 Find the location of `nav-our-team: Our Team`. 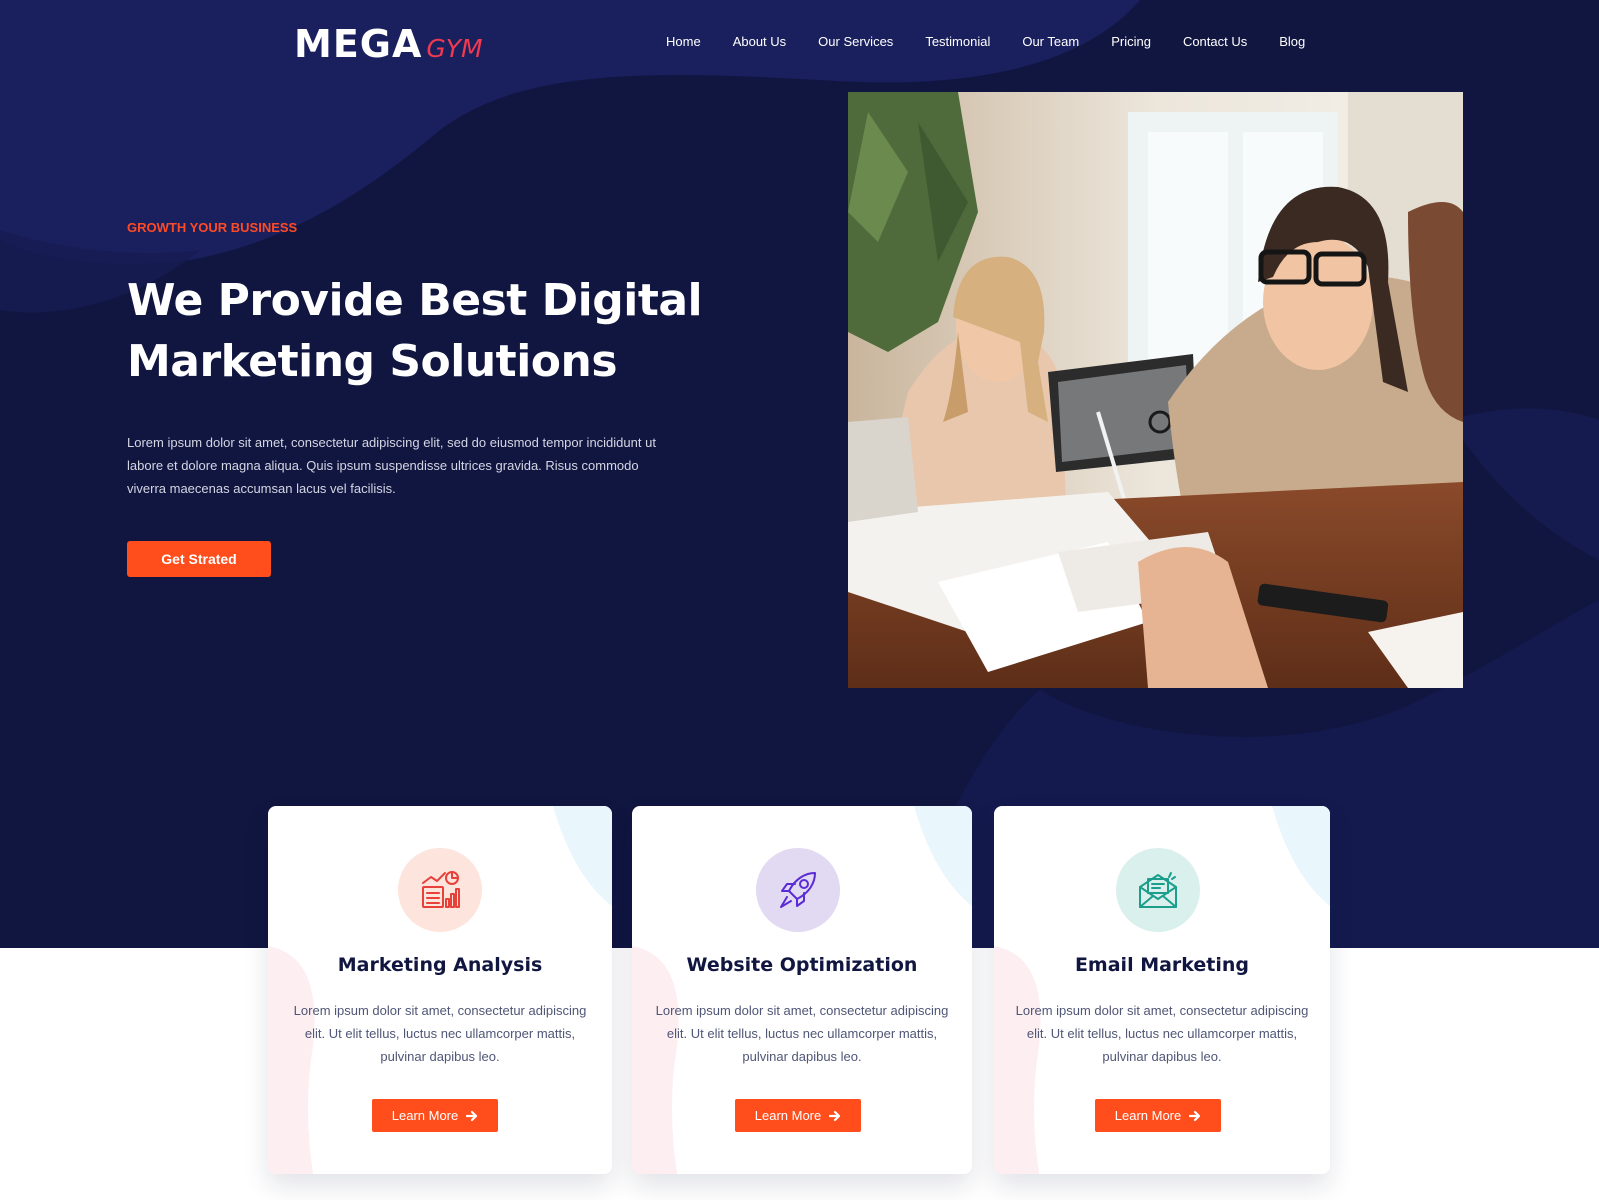

nav-our-team: Our Team is located at coordinates (1050, 41).